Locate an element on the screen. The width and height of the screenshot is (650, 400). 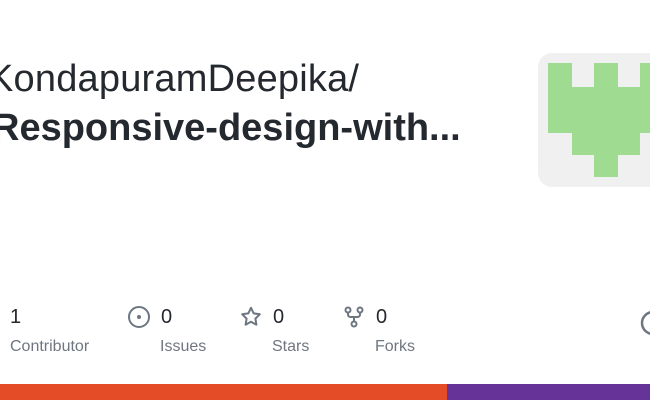
owner-avatar is located at coordinates (594, 120).